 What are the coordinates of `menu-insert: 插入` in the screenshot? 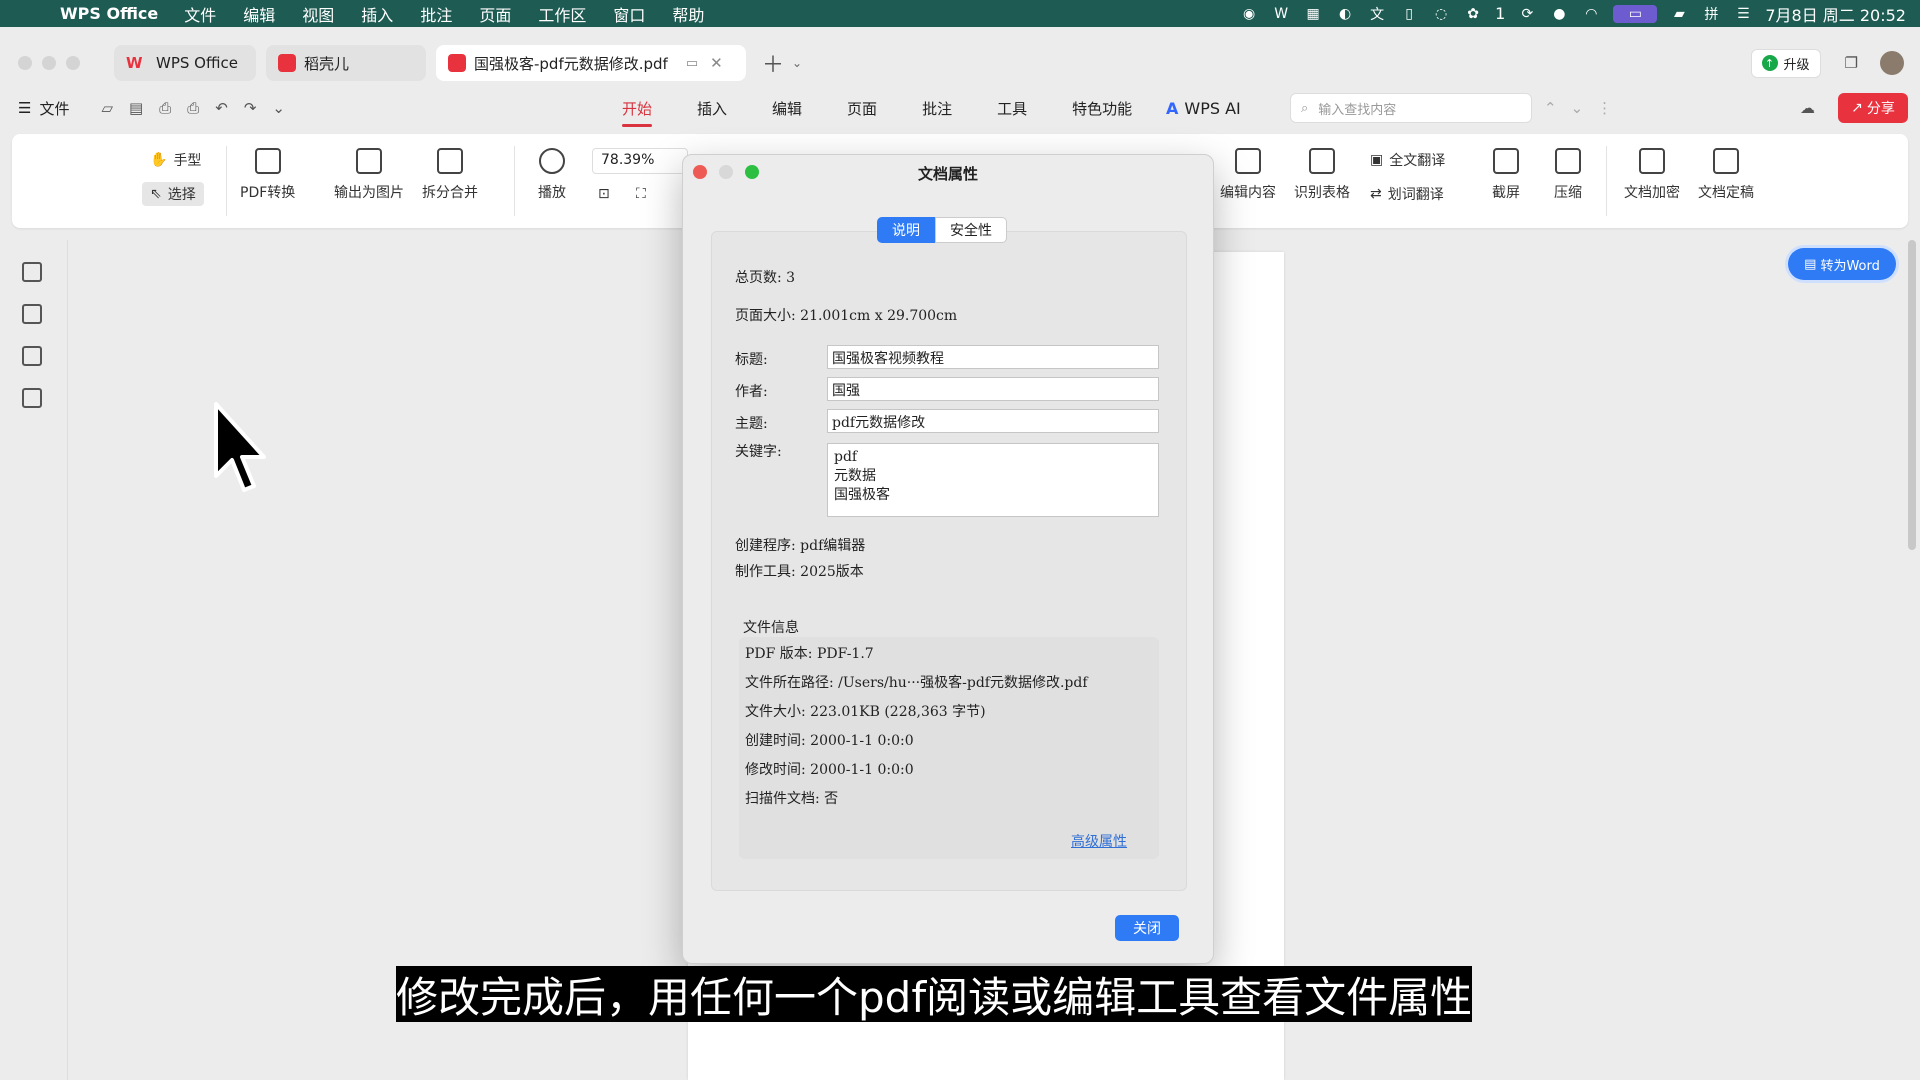 It's located at (377, 14).